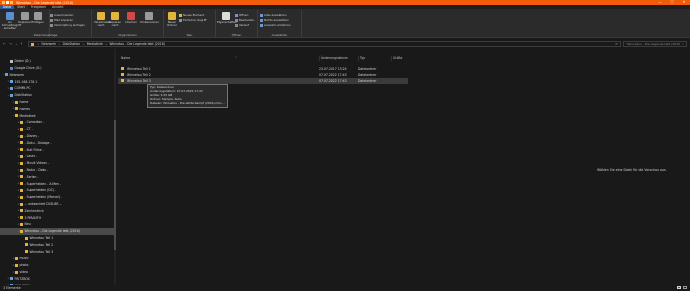 The width and height of the screenshot is (690, 291). I want to click on nav-item: > - Superhelden - X-Men -, so click(57, 183).